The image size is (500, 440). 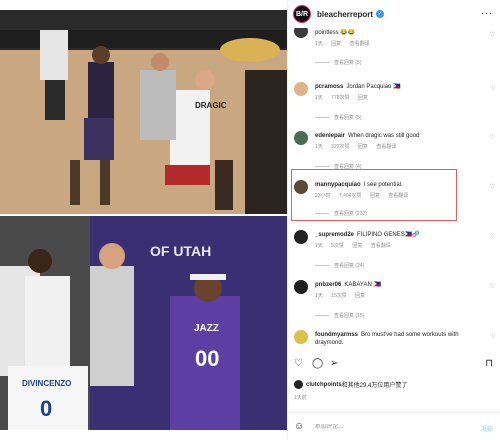 What do you see at coordinates (339, 296) in the screenshot?
I see `comment-likes: 15次赞` at bounding box center [339, 296].